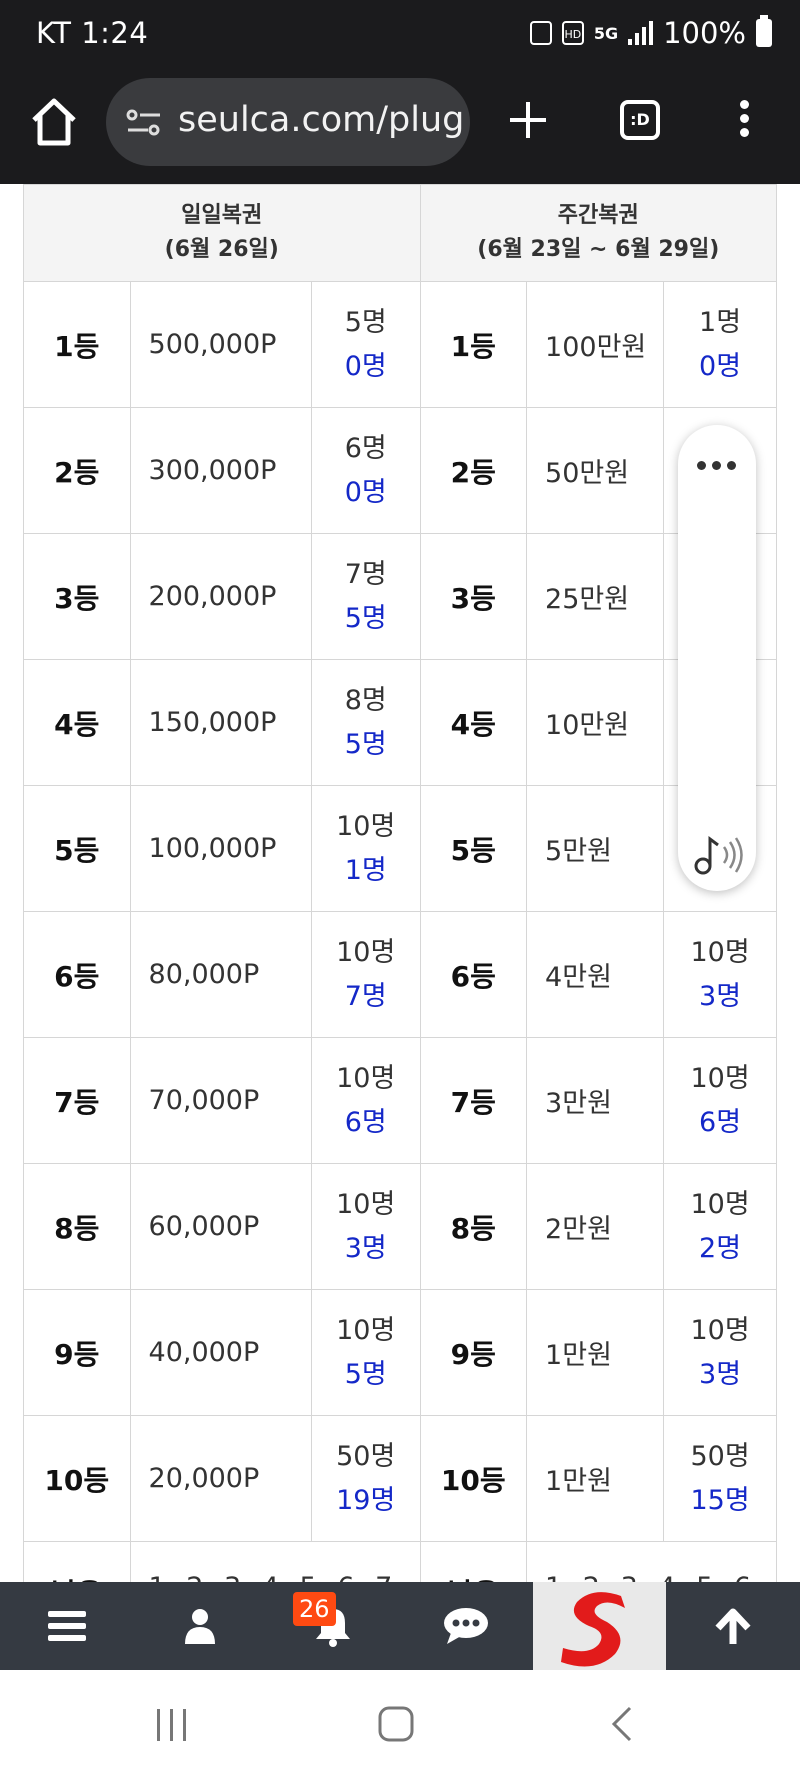 This screenshot has height=1778, width=800. Describe the element at coordinates (365, 722) in the screenshot. I see `daily-count-cell: 8명 5명` at that location.